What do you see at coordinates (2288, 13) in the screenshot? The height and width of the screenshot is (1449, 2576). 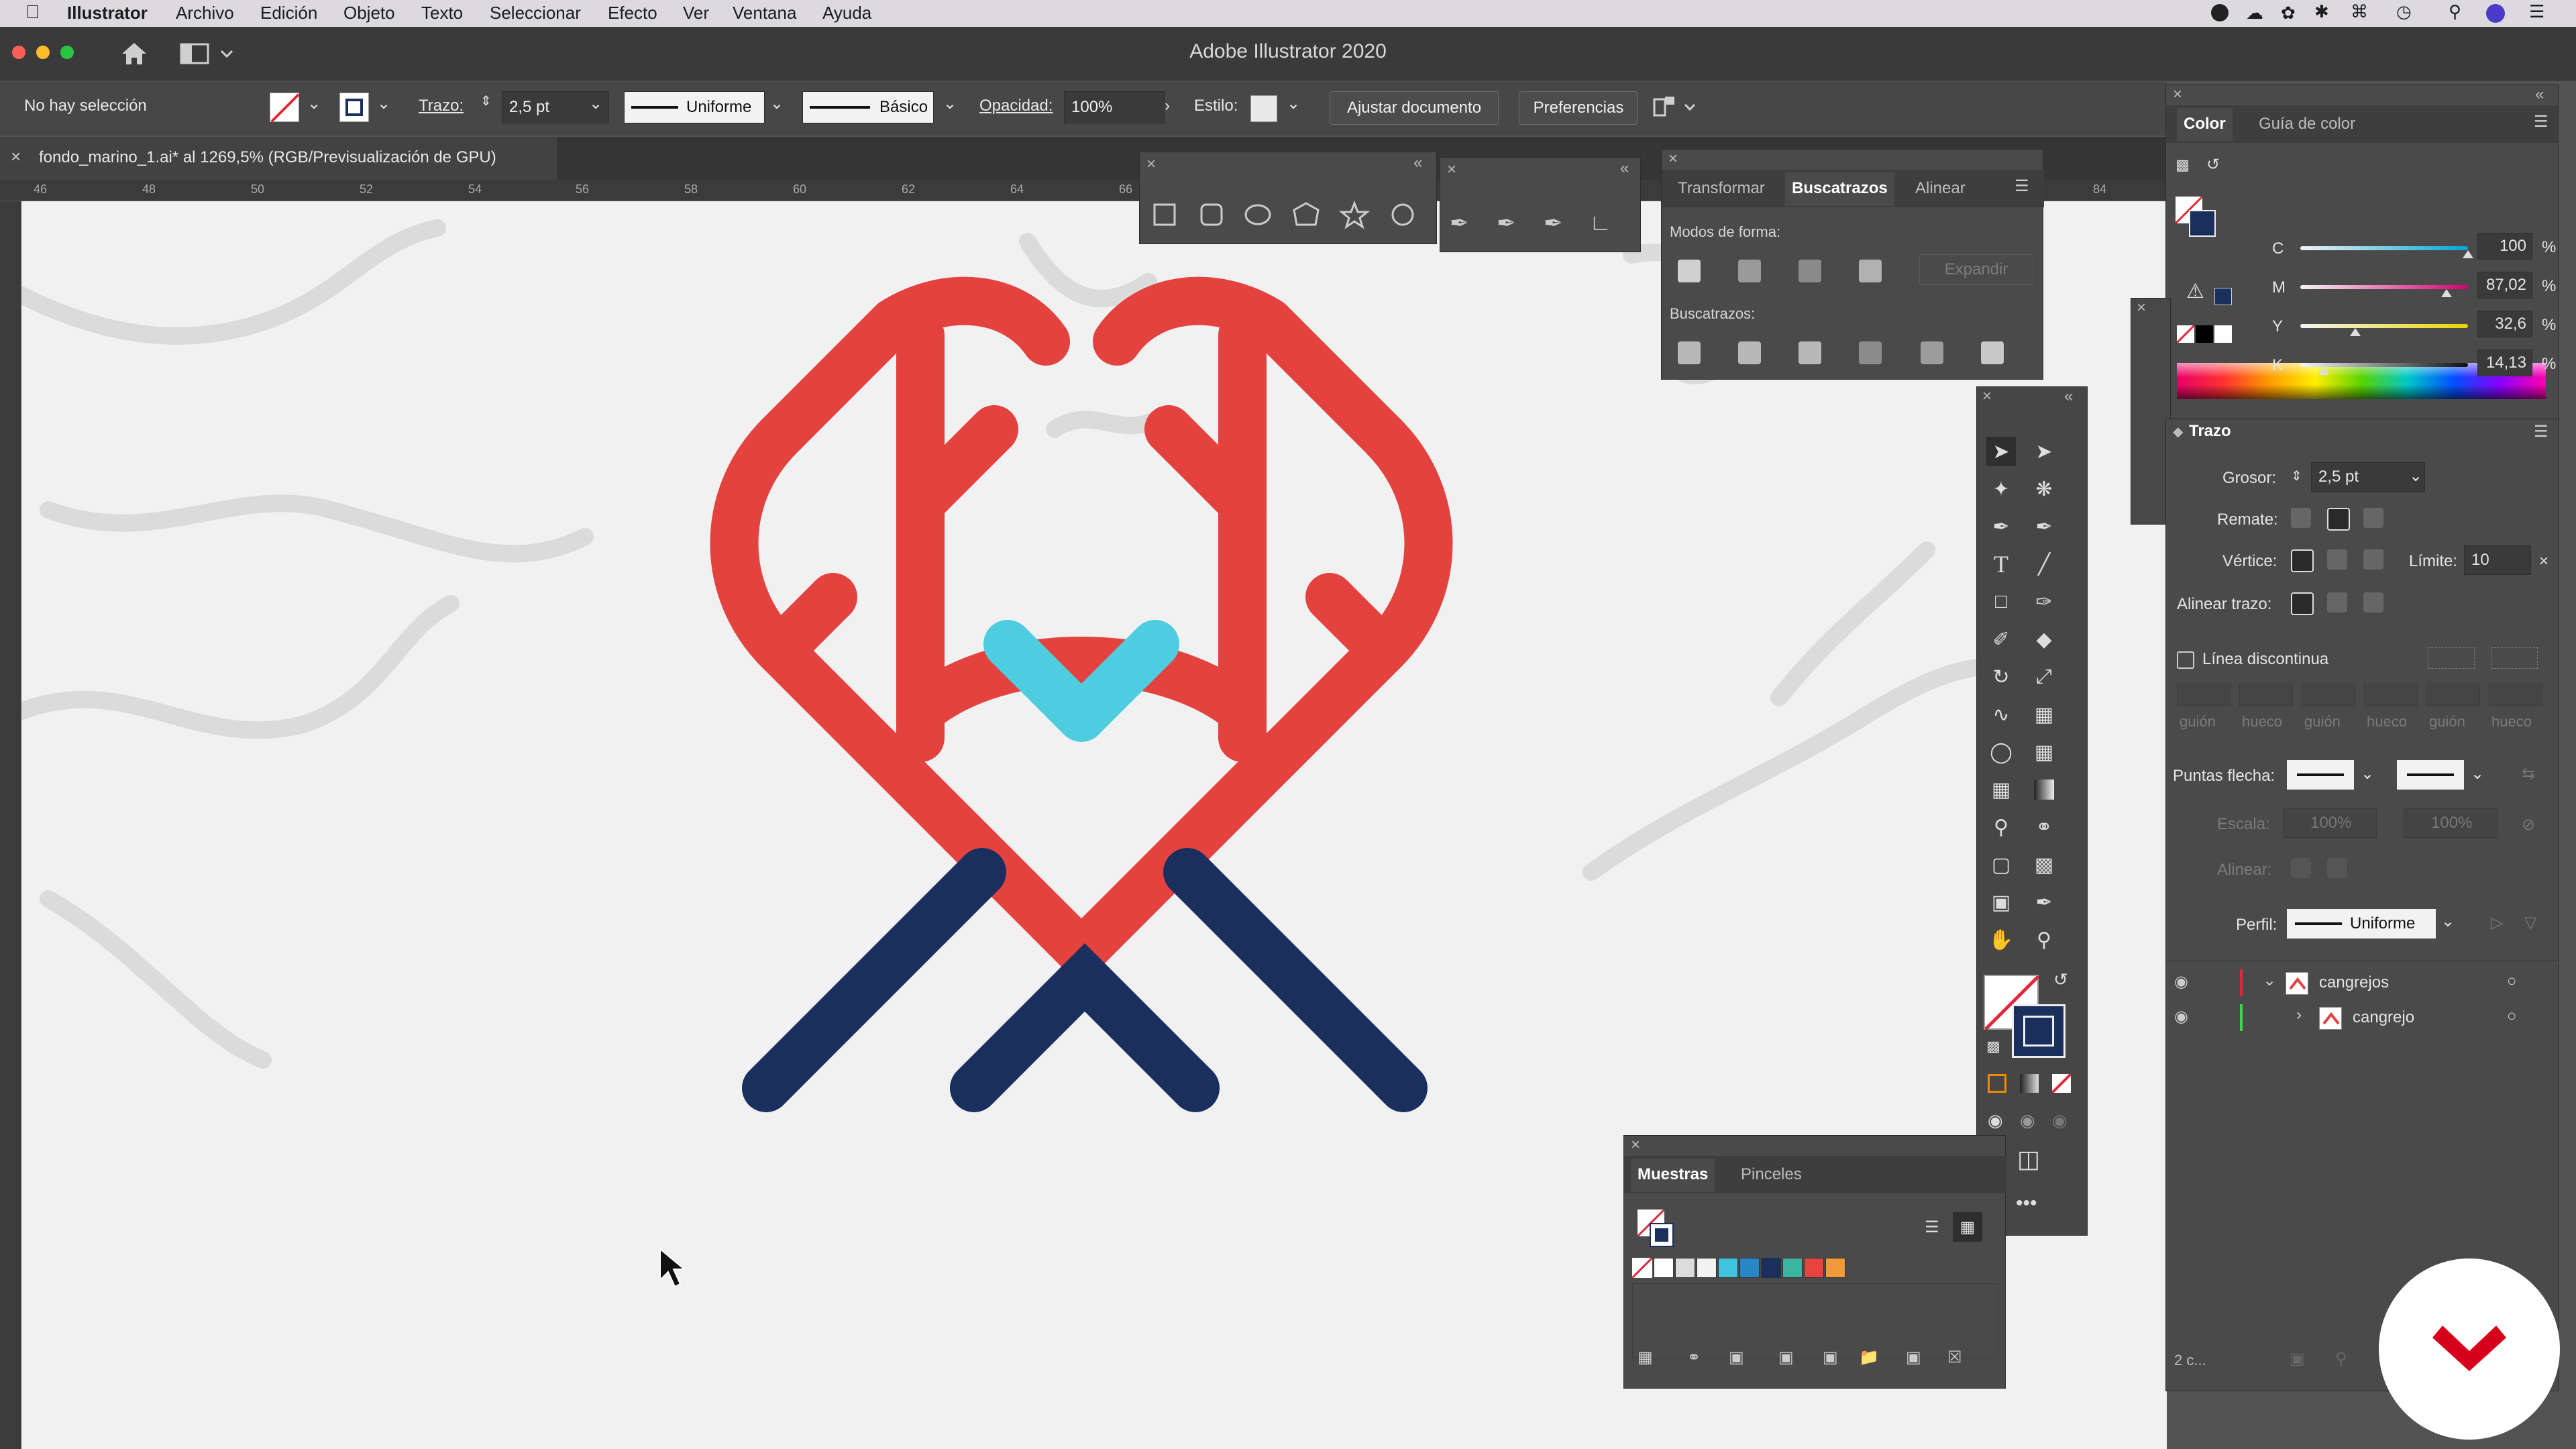 I see `paw-icon: ✿` at bounding box center [2288, 13].